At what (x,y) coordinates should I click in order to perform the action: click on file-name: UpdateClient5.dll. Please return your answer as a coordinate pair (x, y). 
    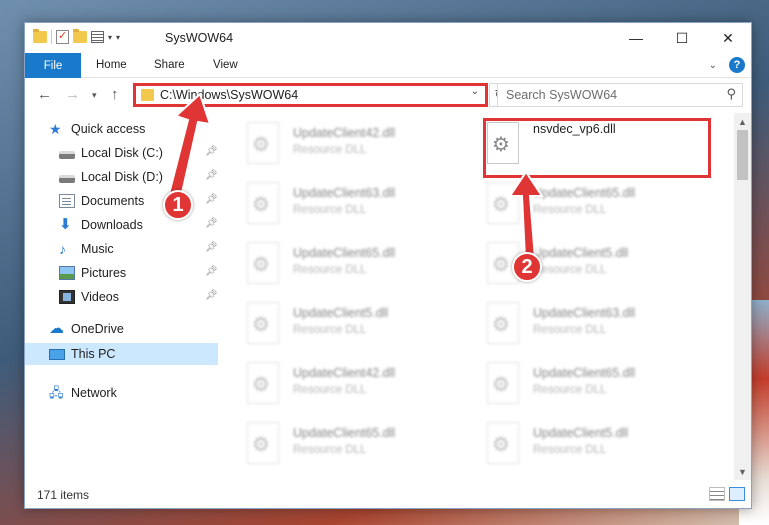
    Looking at the image, I should click on (581, 433).